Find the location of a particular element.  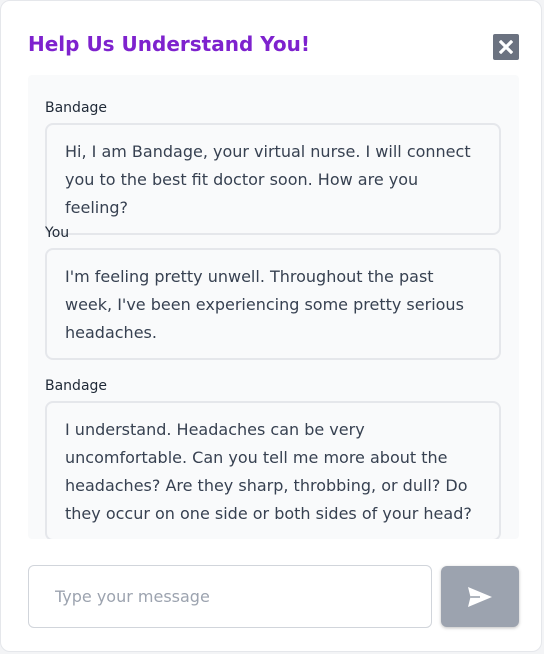

modal-title: Help Us Understand You! is located at coordinates (169, 44).